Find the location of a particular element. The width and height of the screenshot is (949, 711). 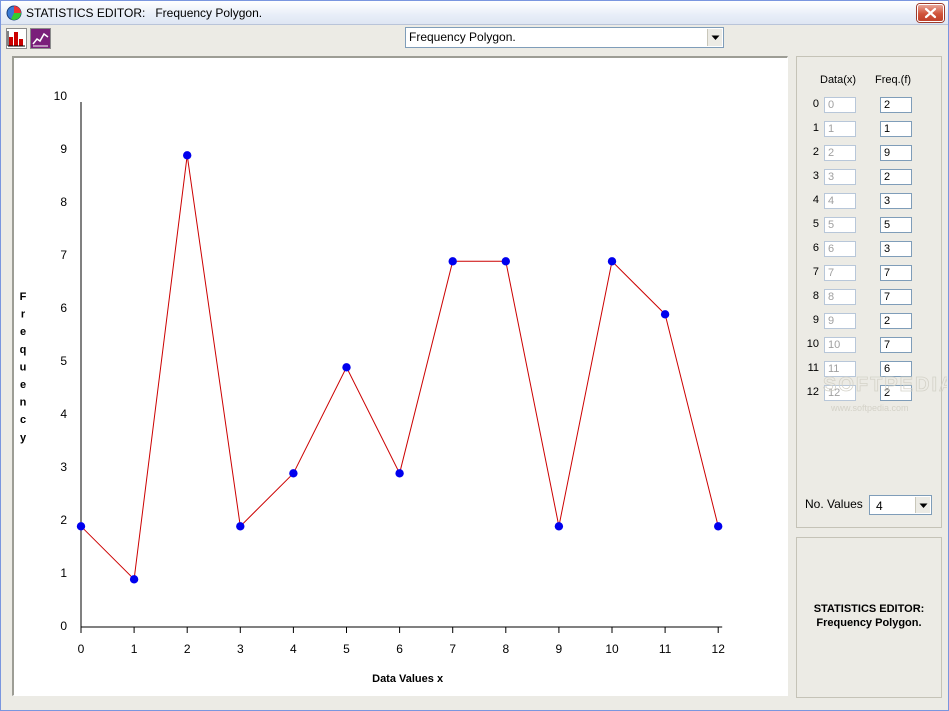

data-x-cell: 10 is located at coordinates (840, 345).